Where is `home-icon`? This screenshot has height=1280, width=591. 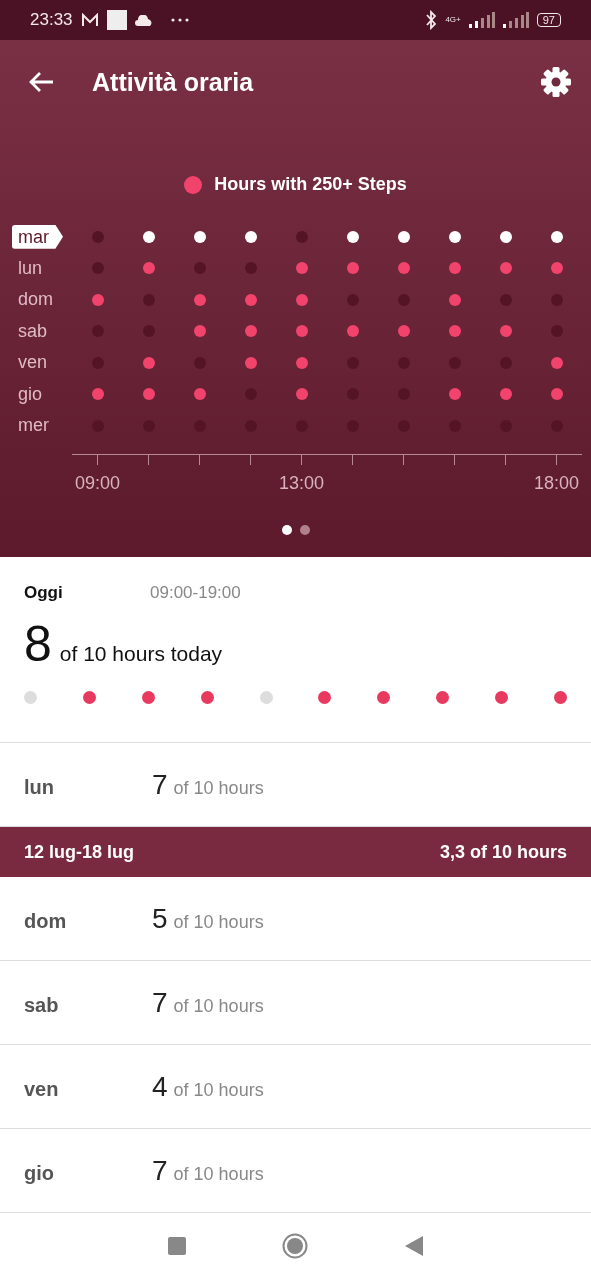 home-icon is located at coordinates (295, 1246).